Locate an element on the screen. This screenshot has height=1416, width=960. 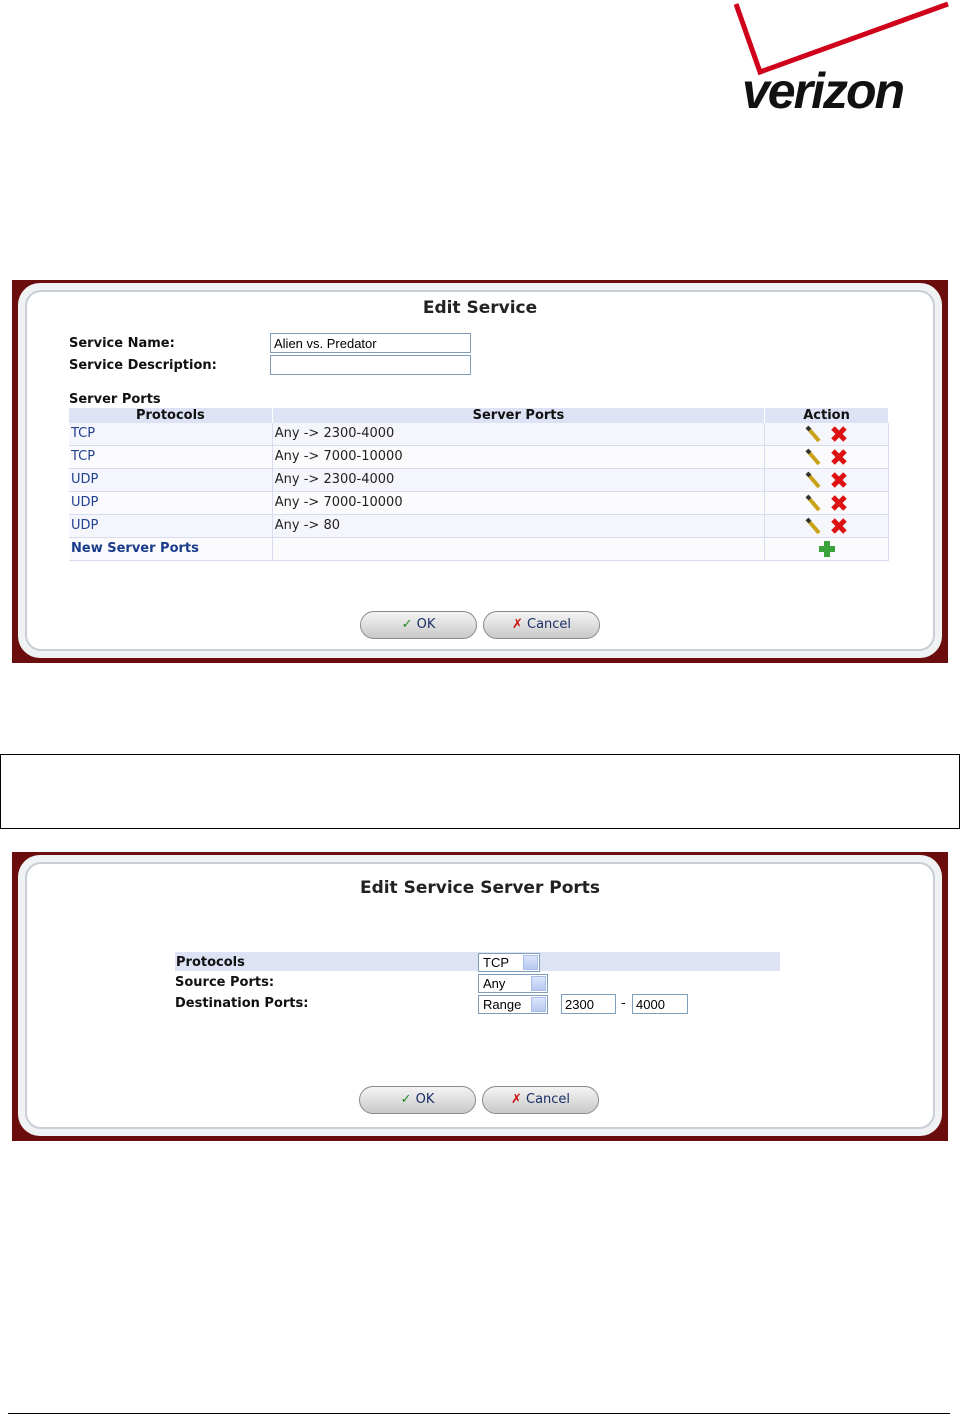
server-ports-cell: Any -> 80 is located at coordinates (519, 526).